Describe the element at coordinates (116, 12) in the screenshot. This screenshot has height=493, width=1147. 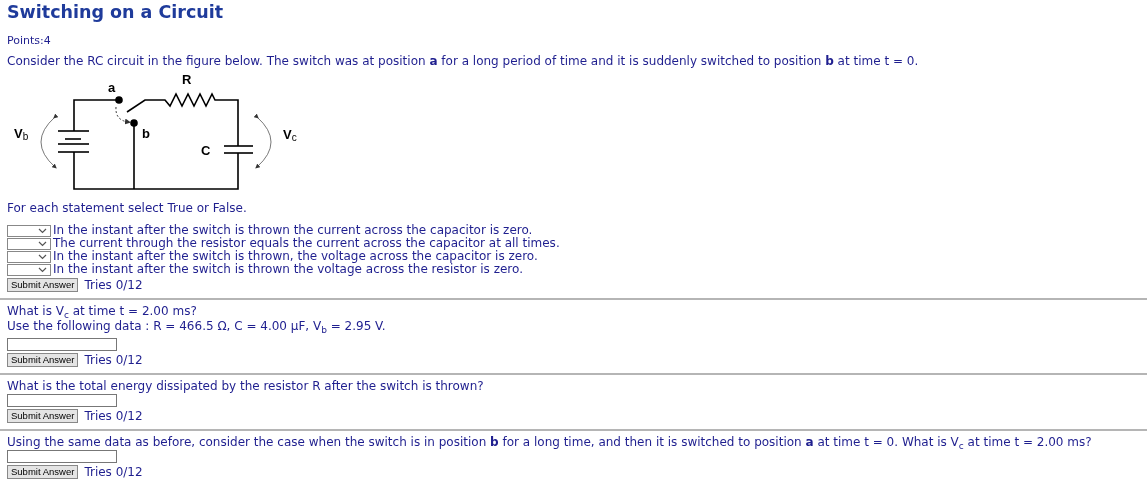
I see `page-title: Switching on a Circuit` at that location.